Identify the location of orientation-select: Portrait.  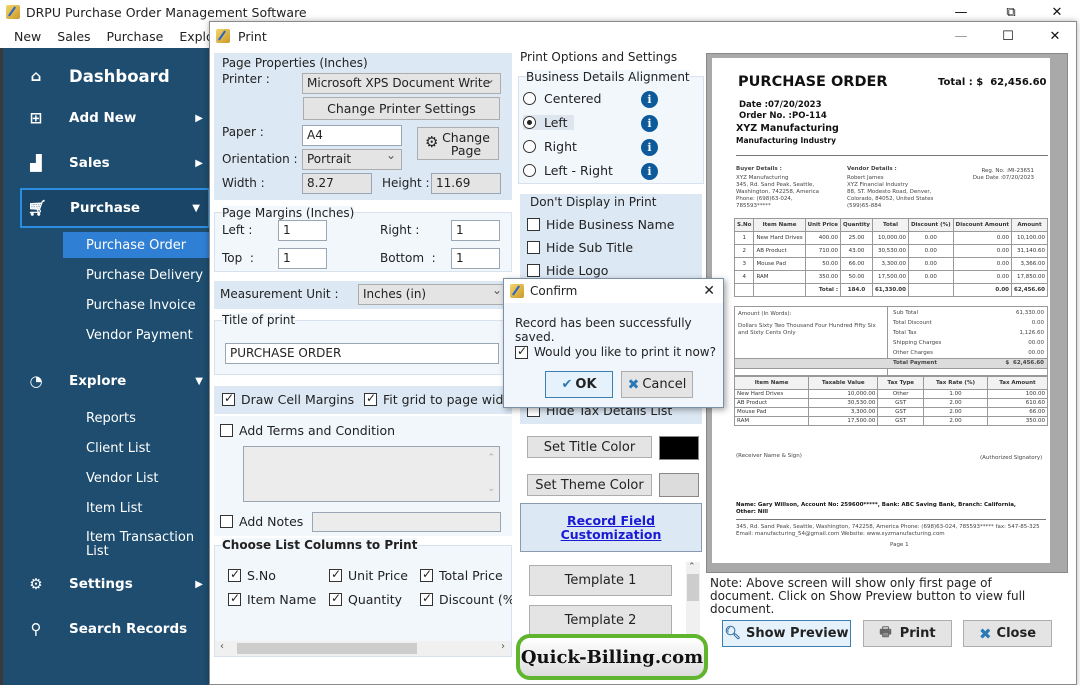
(352, 159).